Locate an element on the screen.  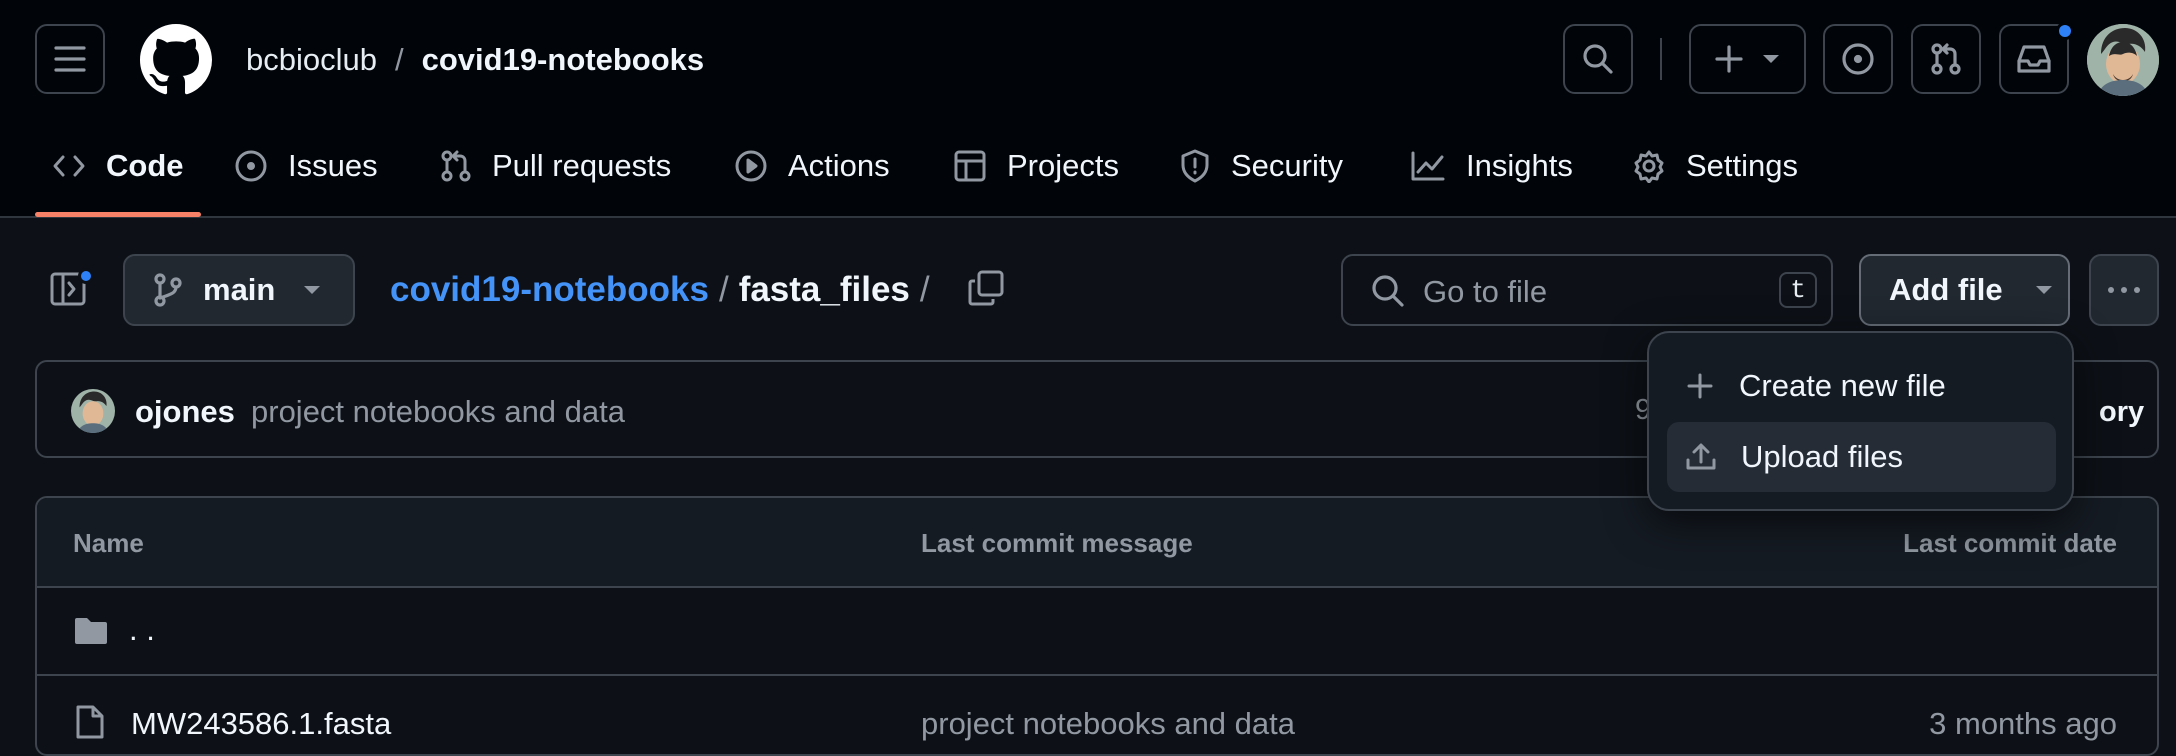
go-to-file-input: Go to file t is located at coordinates (1587, 290).